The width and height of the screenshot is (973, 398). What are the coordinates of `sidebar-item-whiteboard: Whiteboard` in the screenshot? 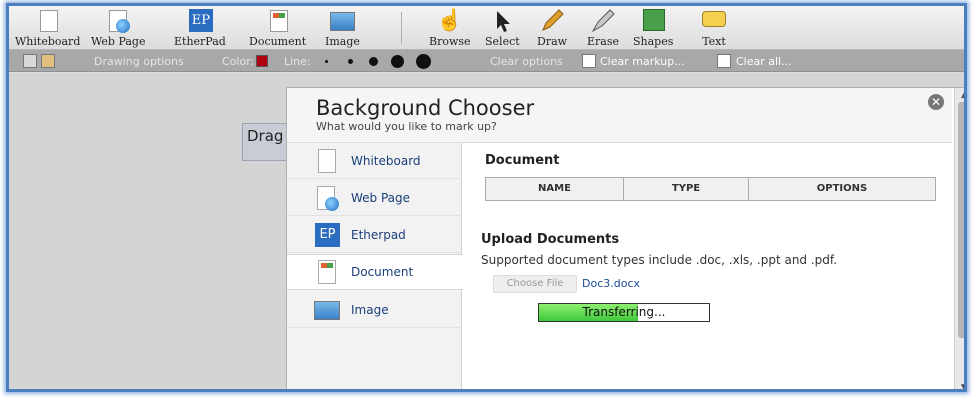 It's located at (374, 161).